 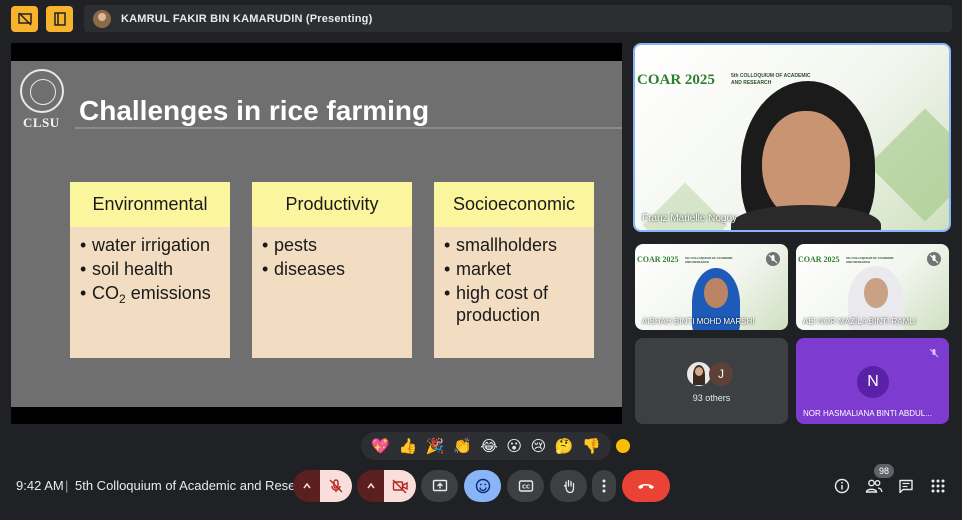 What do you see at coordinates (711, 398) in the screenshot?
I see `others-count-label: 93 others` at bounding box center [711, 398].